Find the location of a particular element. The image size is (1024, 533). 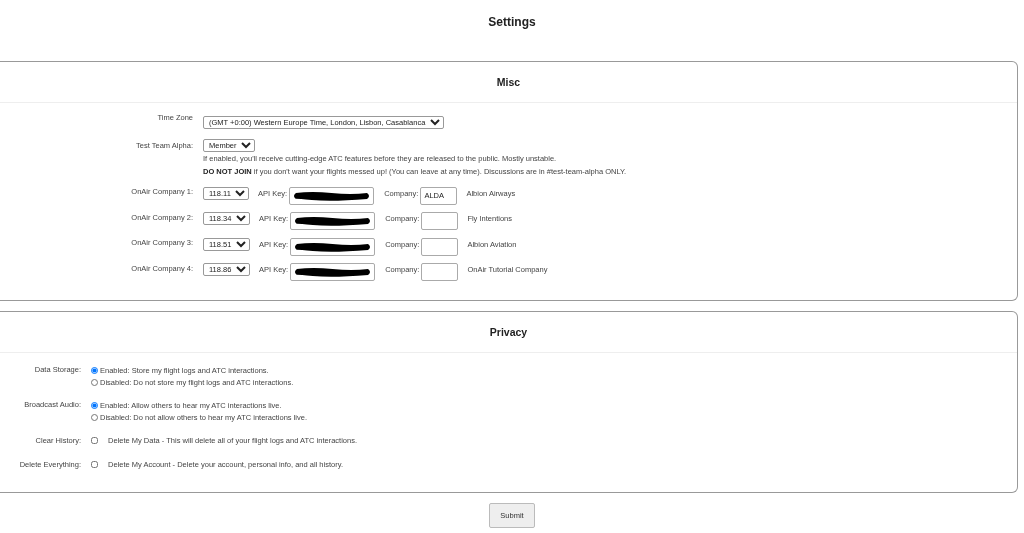

panel-title: Misc is located at coordinates (508, 82).